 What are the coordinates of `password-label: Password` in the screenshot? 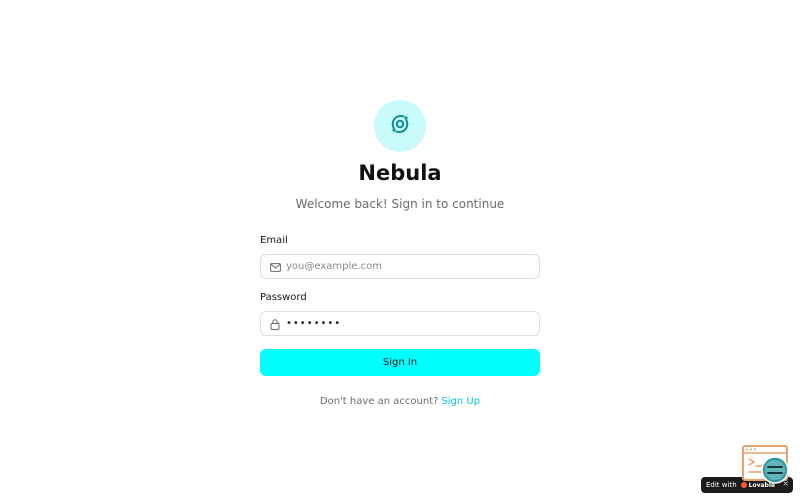 It's located at (283, 297).